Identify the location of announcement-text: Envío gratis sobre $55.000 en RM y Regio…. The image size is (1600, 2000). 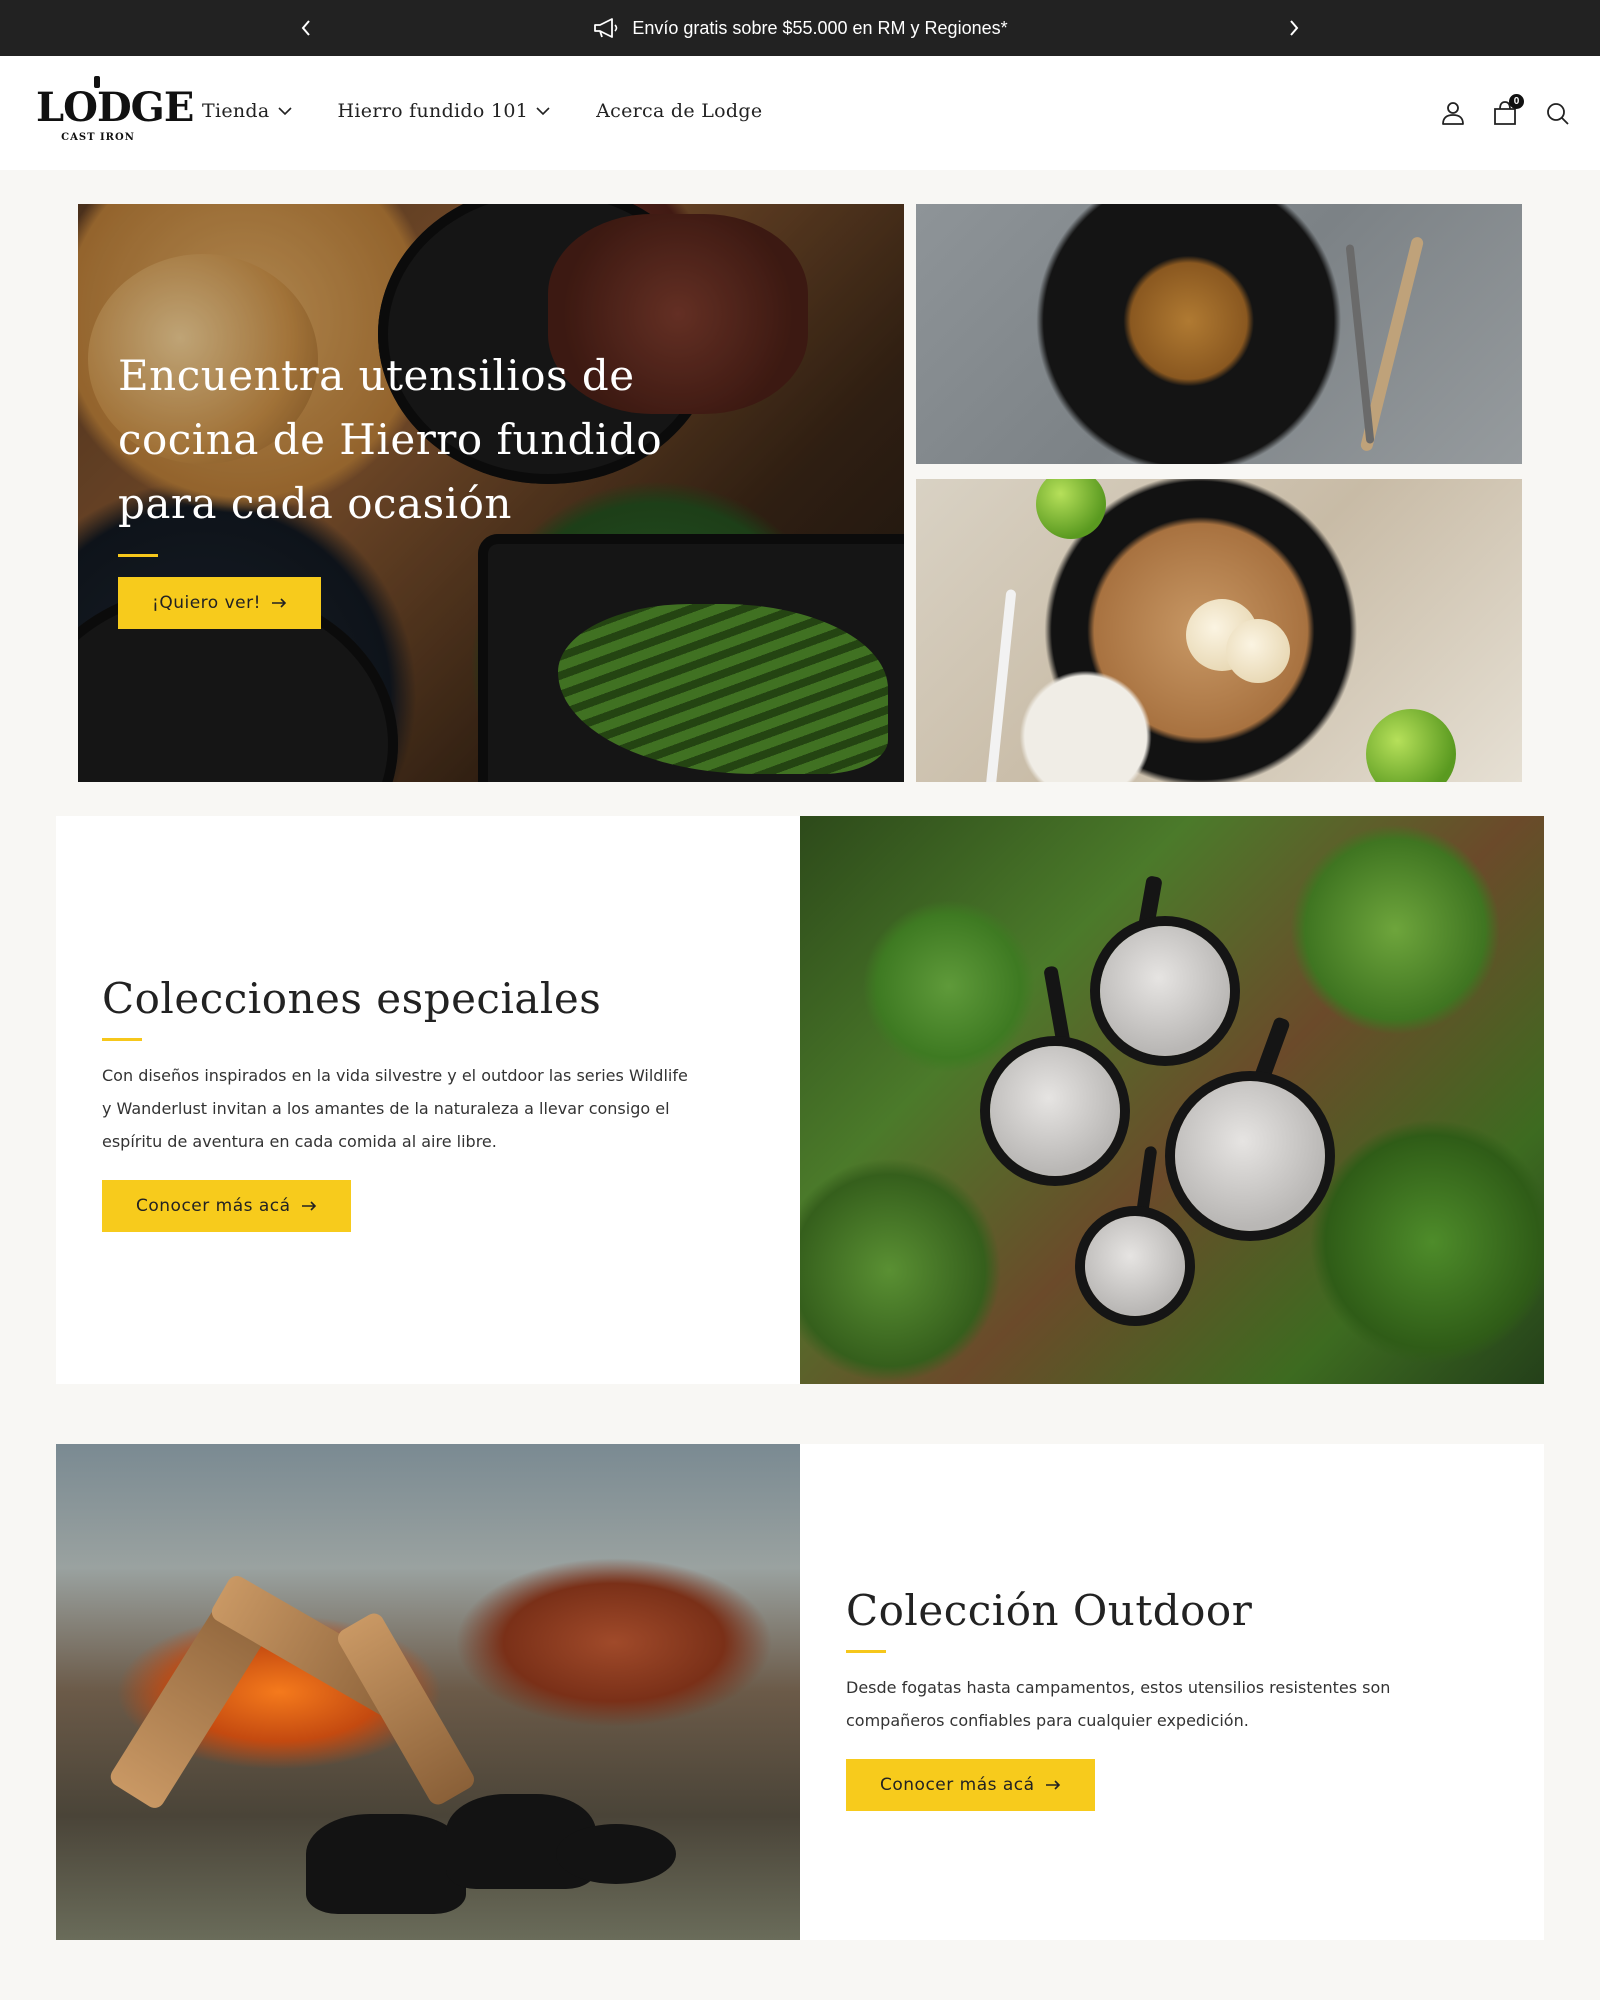
(820, 27).